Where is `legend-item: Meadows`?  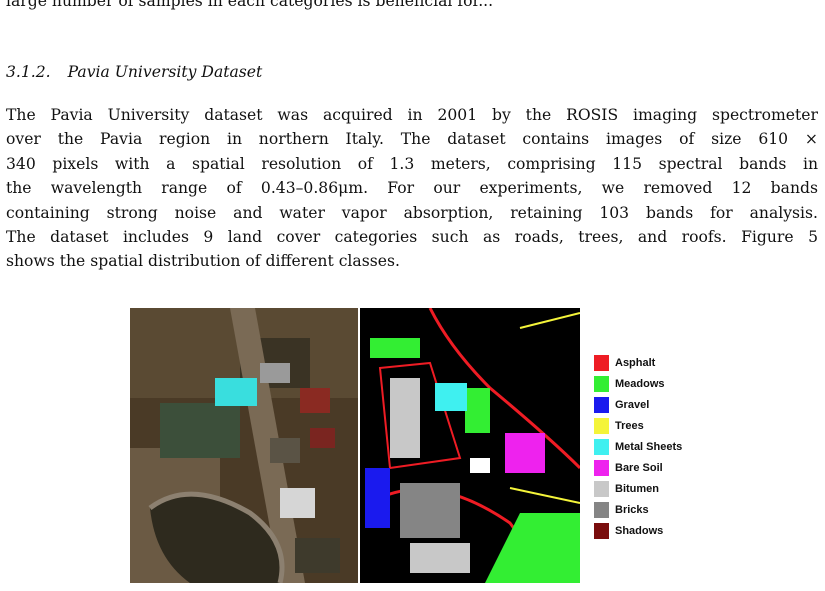
legend-item: Meadows is located at coordinates (638, 383).